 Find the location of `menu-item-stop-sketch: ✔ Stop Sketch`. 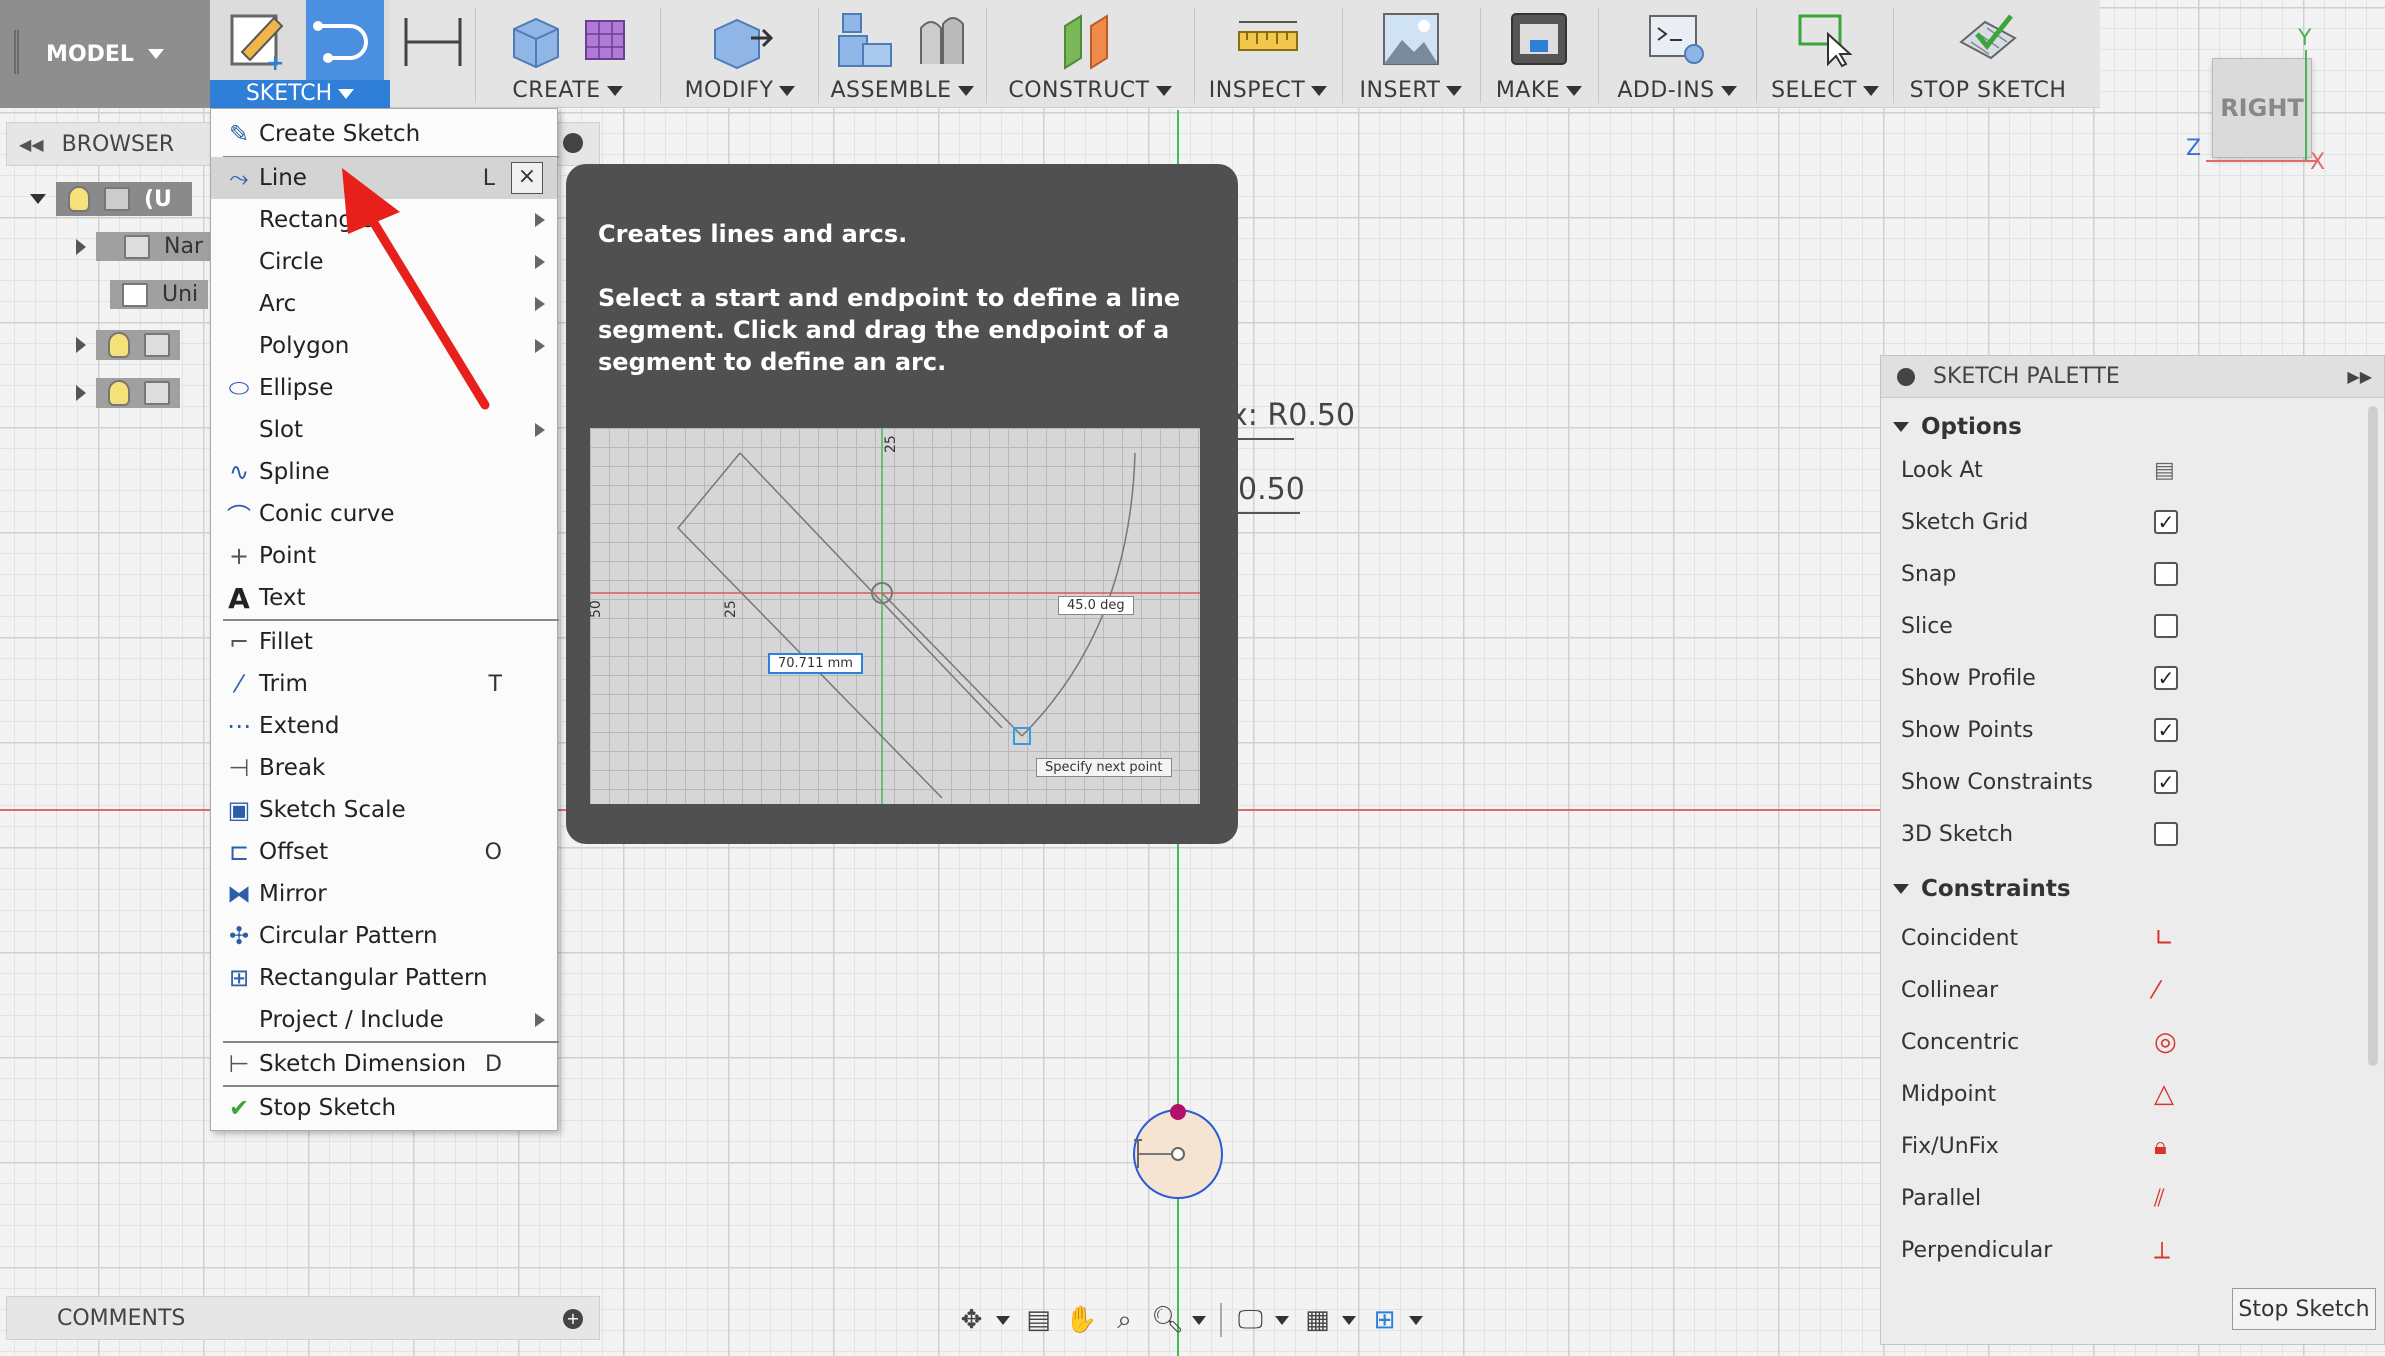

menu-item-stop-sketch: ✔ Stop Sketch is located at coordinates (384, 1108).